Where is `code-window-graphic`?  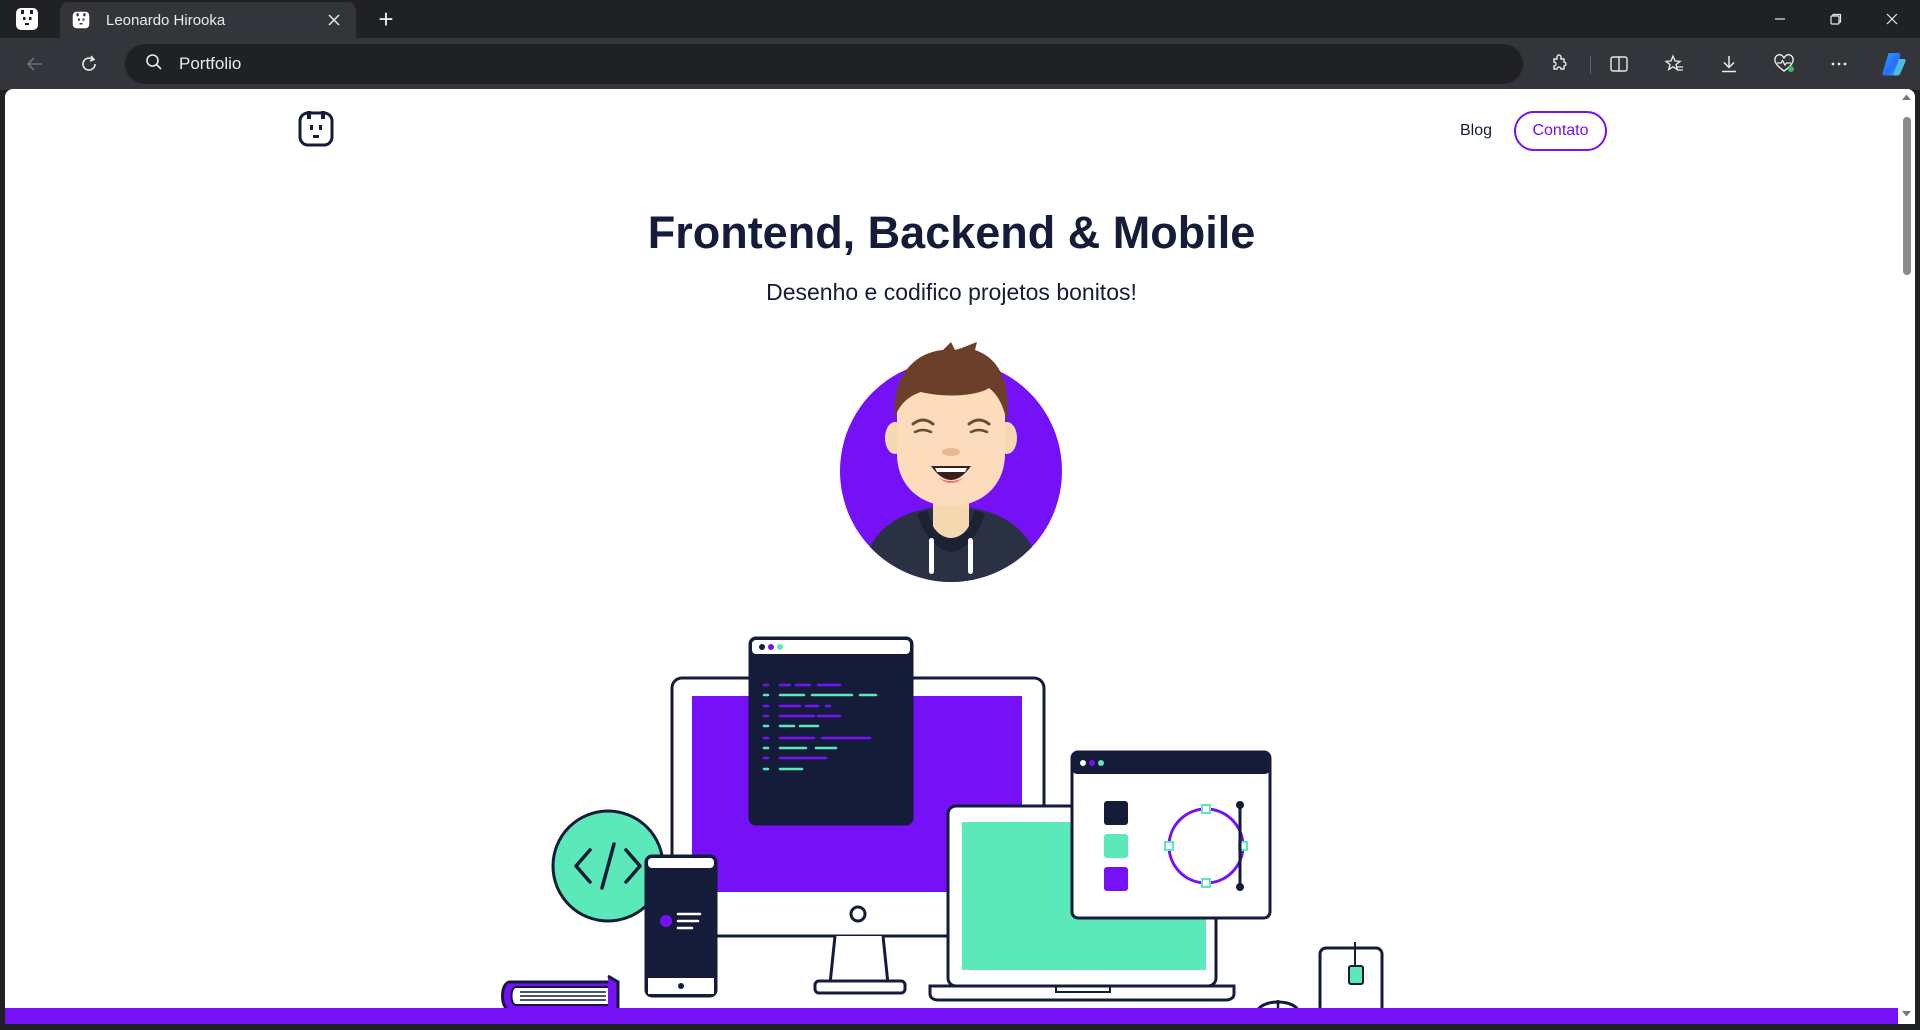 code-window-graphic is located at coordinates (831, 731).